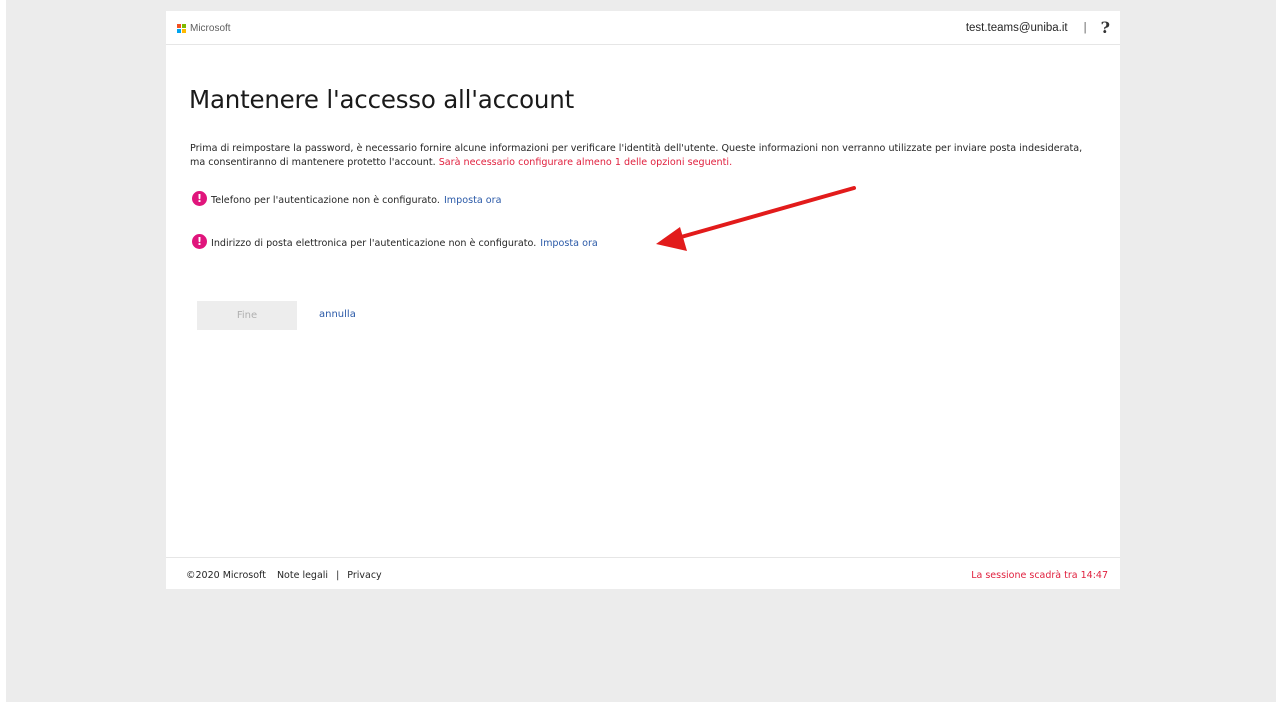 The height and width of the screenshot is (702, 1276). Describe the element at coordinates (210, 28) in the screenshot. I see `brand-name: Microsoft` at that location.